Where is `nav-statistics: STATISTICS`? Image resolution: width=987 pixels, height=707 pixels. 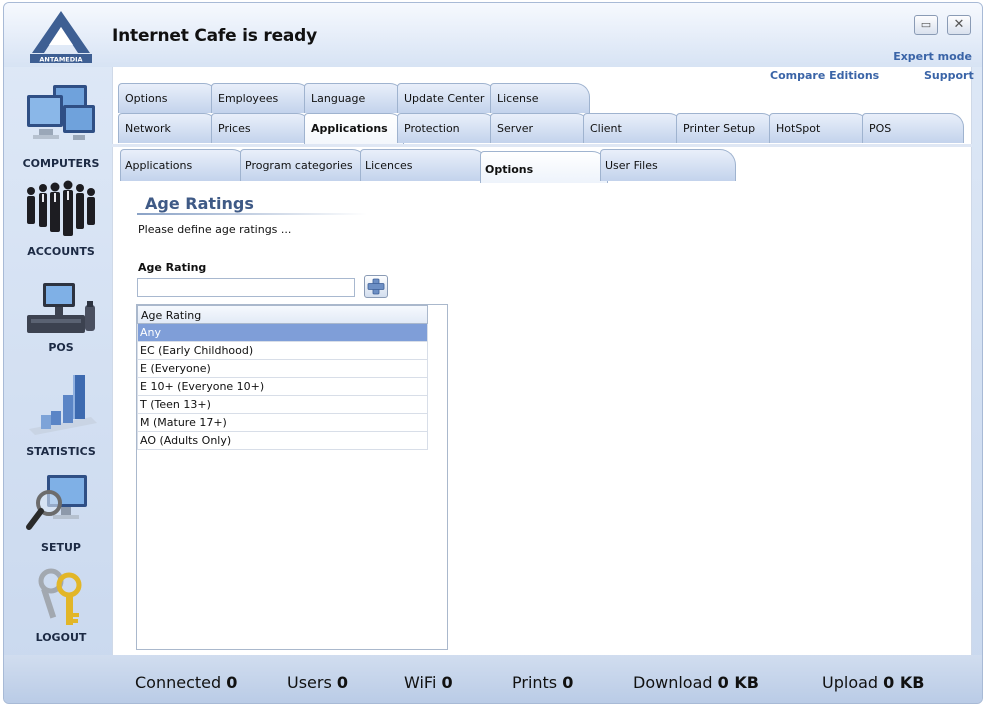 nav-statistics: STATISTICS is located at coordinates (61, 414).